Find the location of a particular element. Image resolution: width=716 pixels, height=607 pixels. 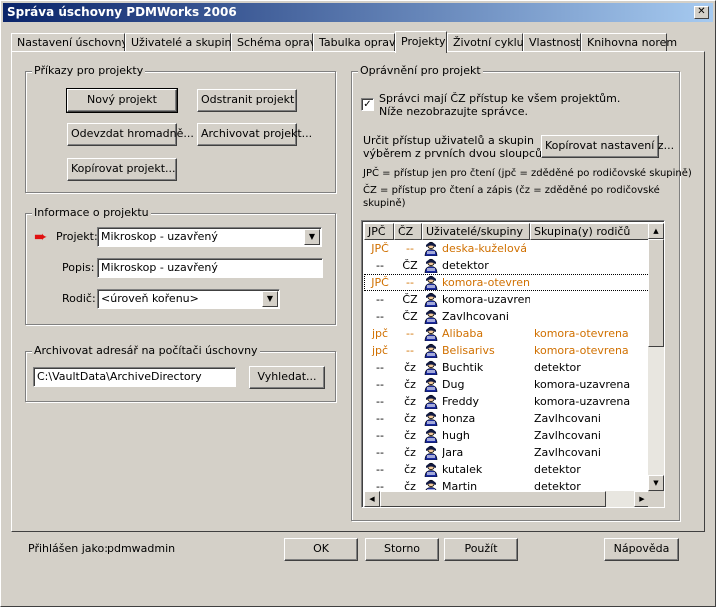

description-input: Mikroskop - uzavřený is located at coordinates (210, 268).